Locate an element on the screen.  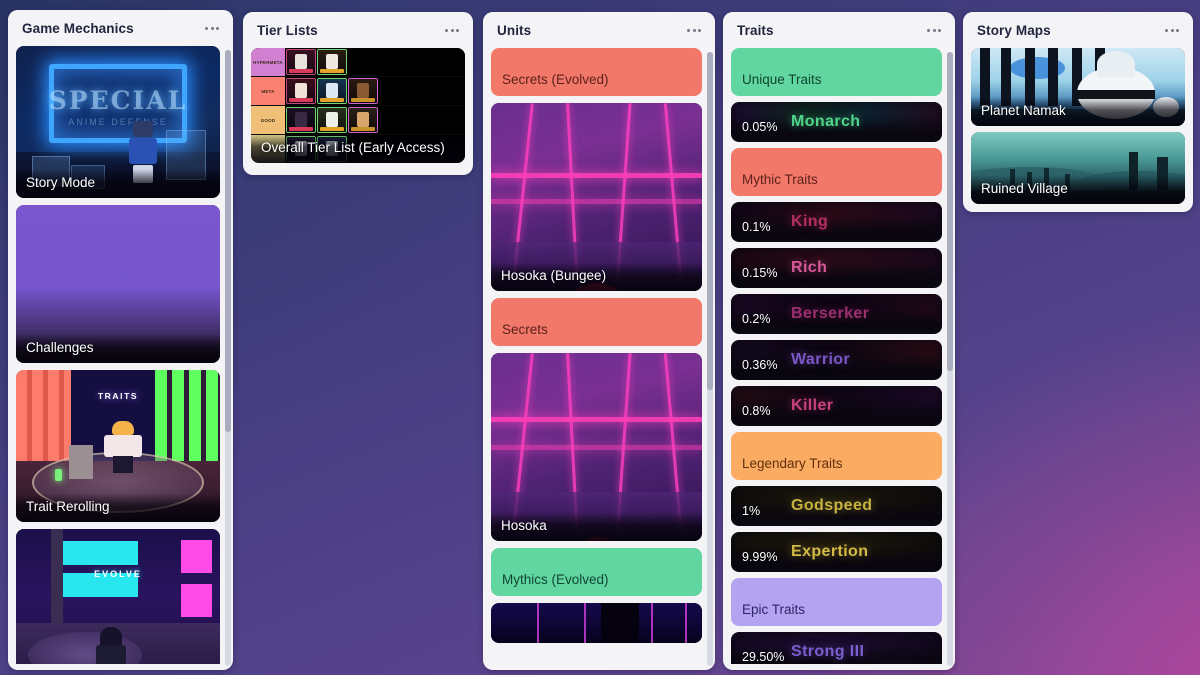
panel-header-units: Units is located at coordinates (599, 30).